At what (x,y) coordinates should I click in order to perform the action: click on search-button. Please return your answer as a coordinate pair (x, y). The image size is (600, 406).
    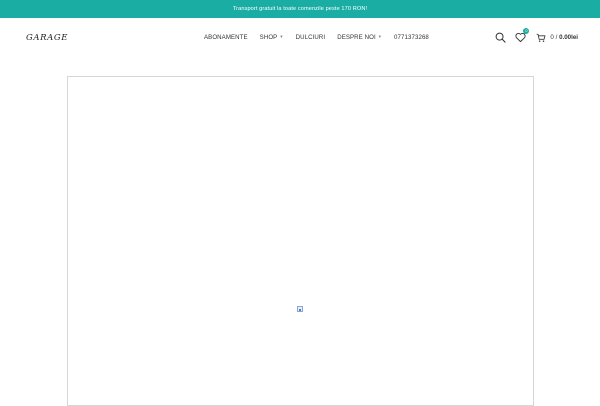
    Looking at the image, I should click on (505, 37).